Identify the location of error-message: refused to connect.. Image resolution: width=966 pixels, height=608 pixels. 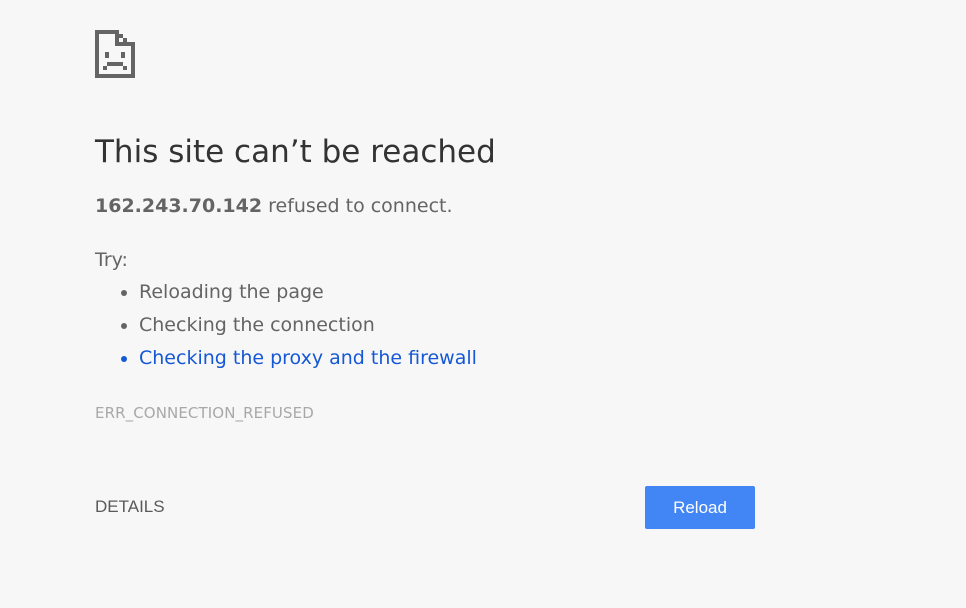
(357, 206).